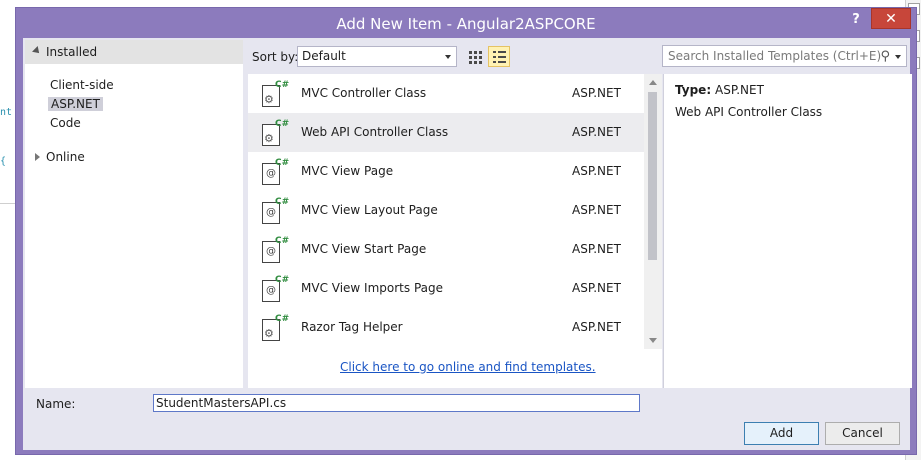  Describe the element at coordinates (898, 57) in the screenshot. I see `search-dropdown-icon` at that location.